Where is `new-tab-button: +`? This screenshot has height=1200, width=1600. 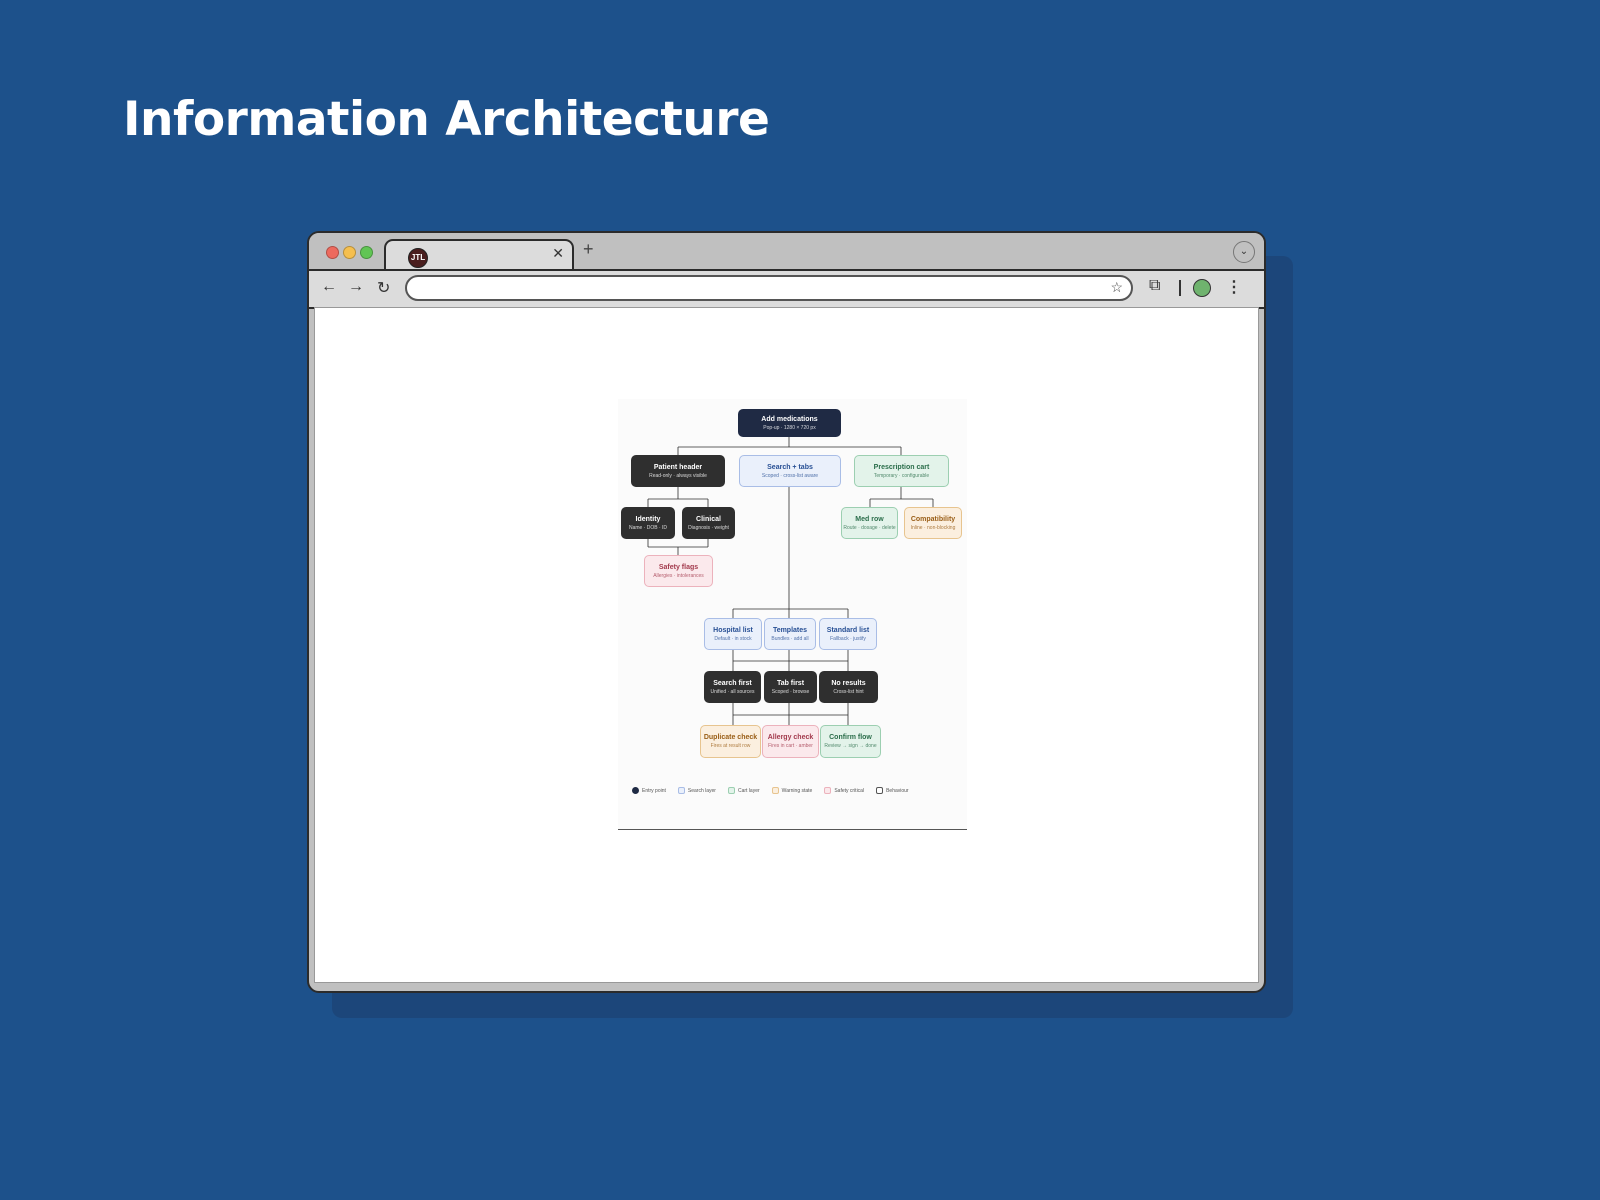
new-tab-button: + is located at coordinates (588, 249).